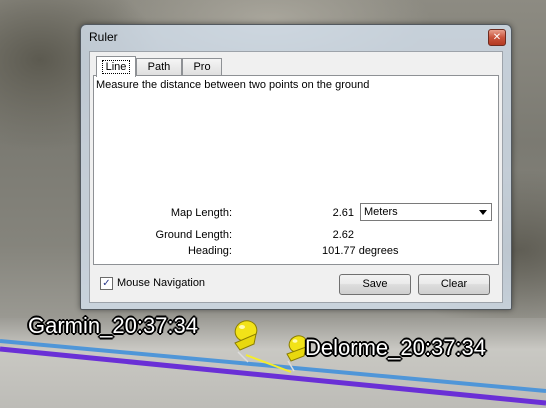 The image size is (546, 408). What do you see at coordinates (103, 37) in the screenshot?
I see `window-title: Ruler` at bounding box center [103, 37].